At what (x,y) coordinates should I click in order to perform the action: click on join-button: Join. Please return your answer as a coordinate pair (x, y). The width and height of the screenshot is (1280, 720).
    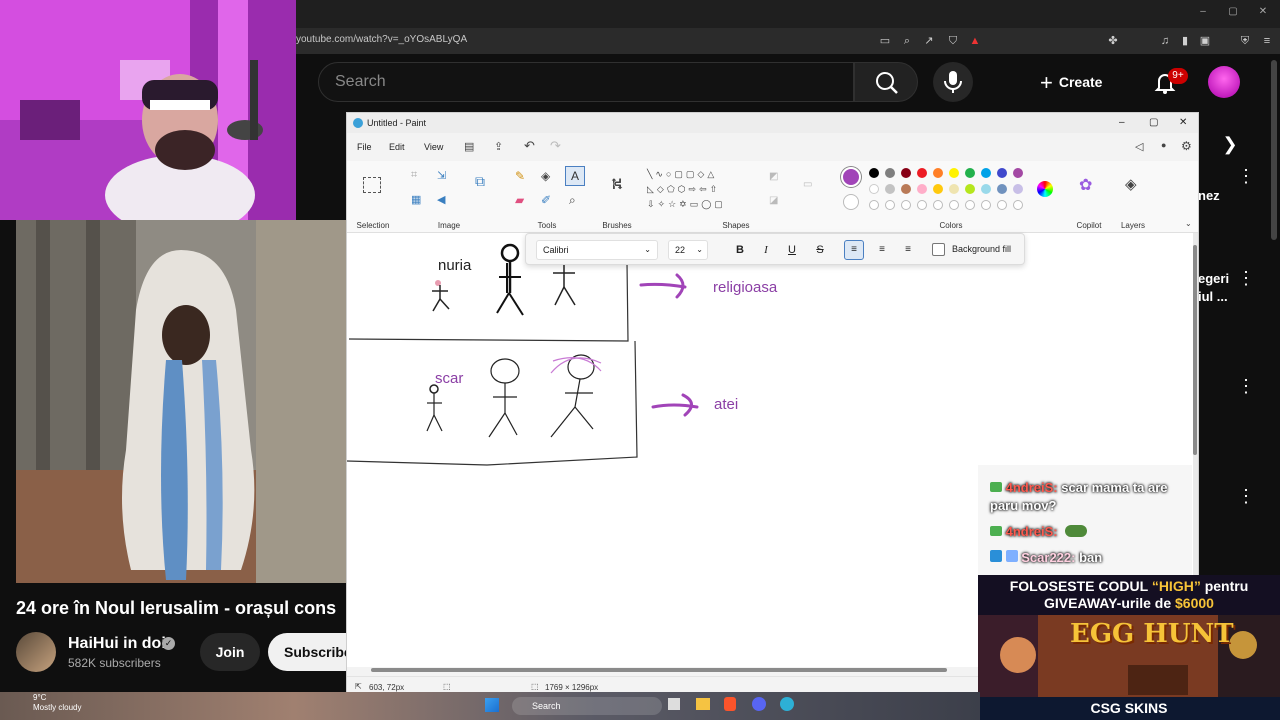
    Looking at the image, I should click on (230, 652).